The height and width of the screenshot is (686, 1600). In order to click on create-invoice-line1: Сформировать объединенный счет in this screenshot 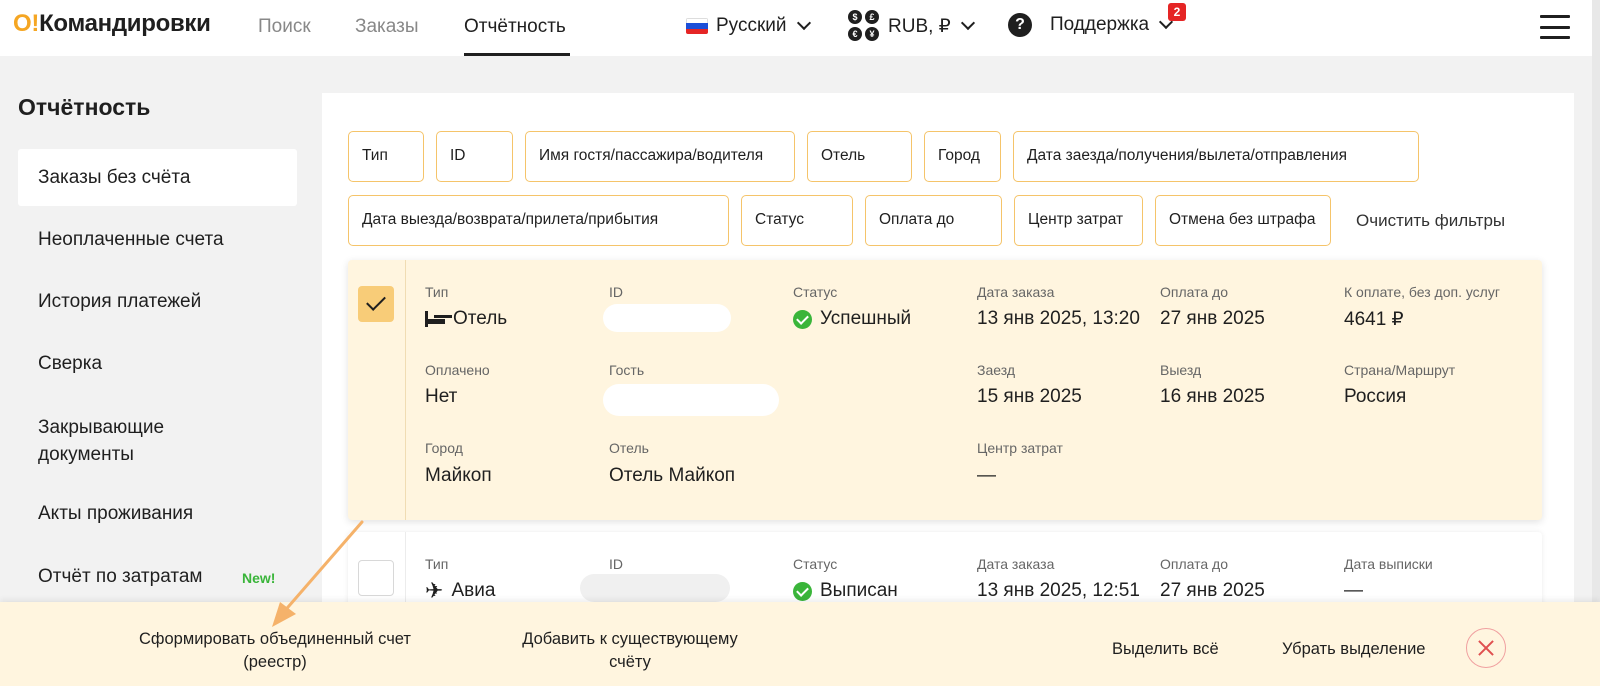, I will do `click(275, 639)`.